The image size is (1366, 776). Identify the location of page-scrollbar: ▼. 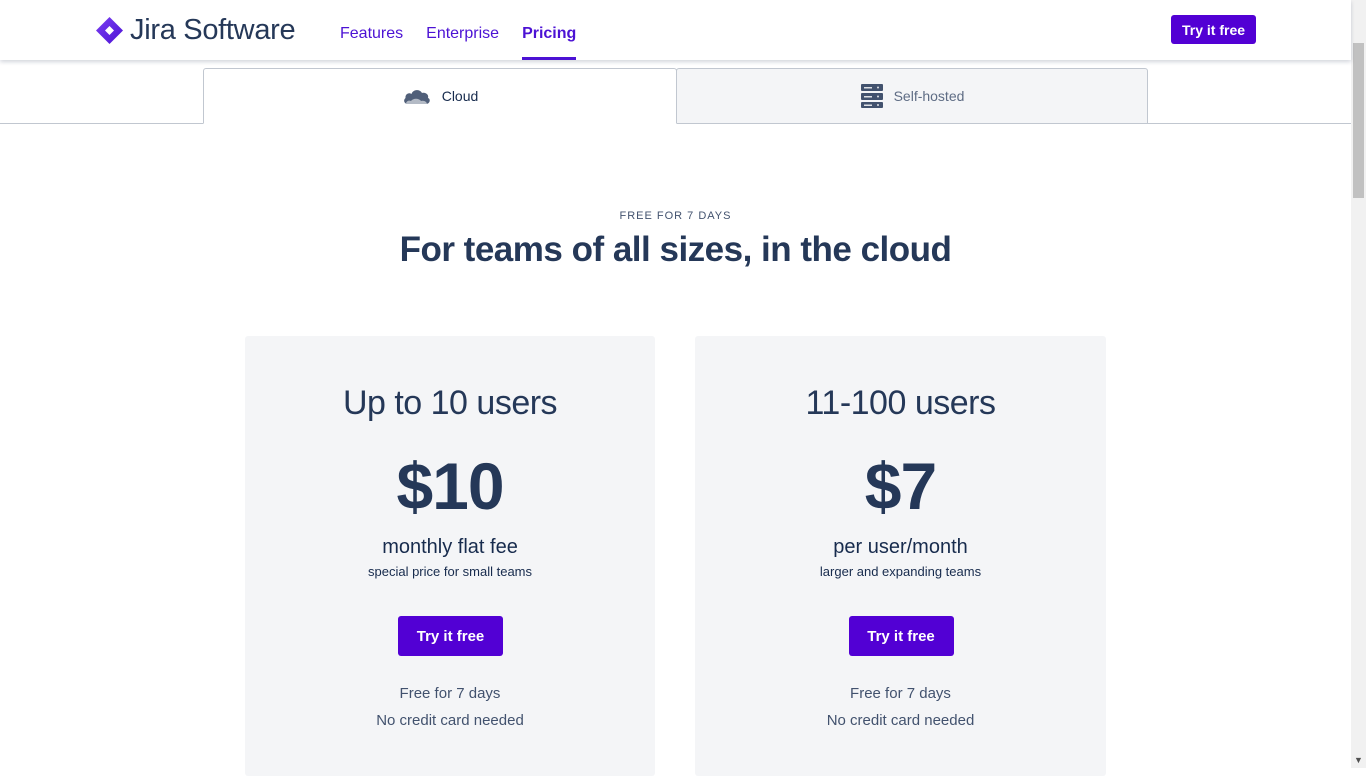
(1358, 384).